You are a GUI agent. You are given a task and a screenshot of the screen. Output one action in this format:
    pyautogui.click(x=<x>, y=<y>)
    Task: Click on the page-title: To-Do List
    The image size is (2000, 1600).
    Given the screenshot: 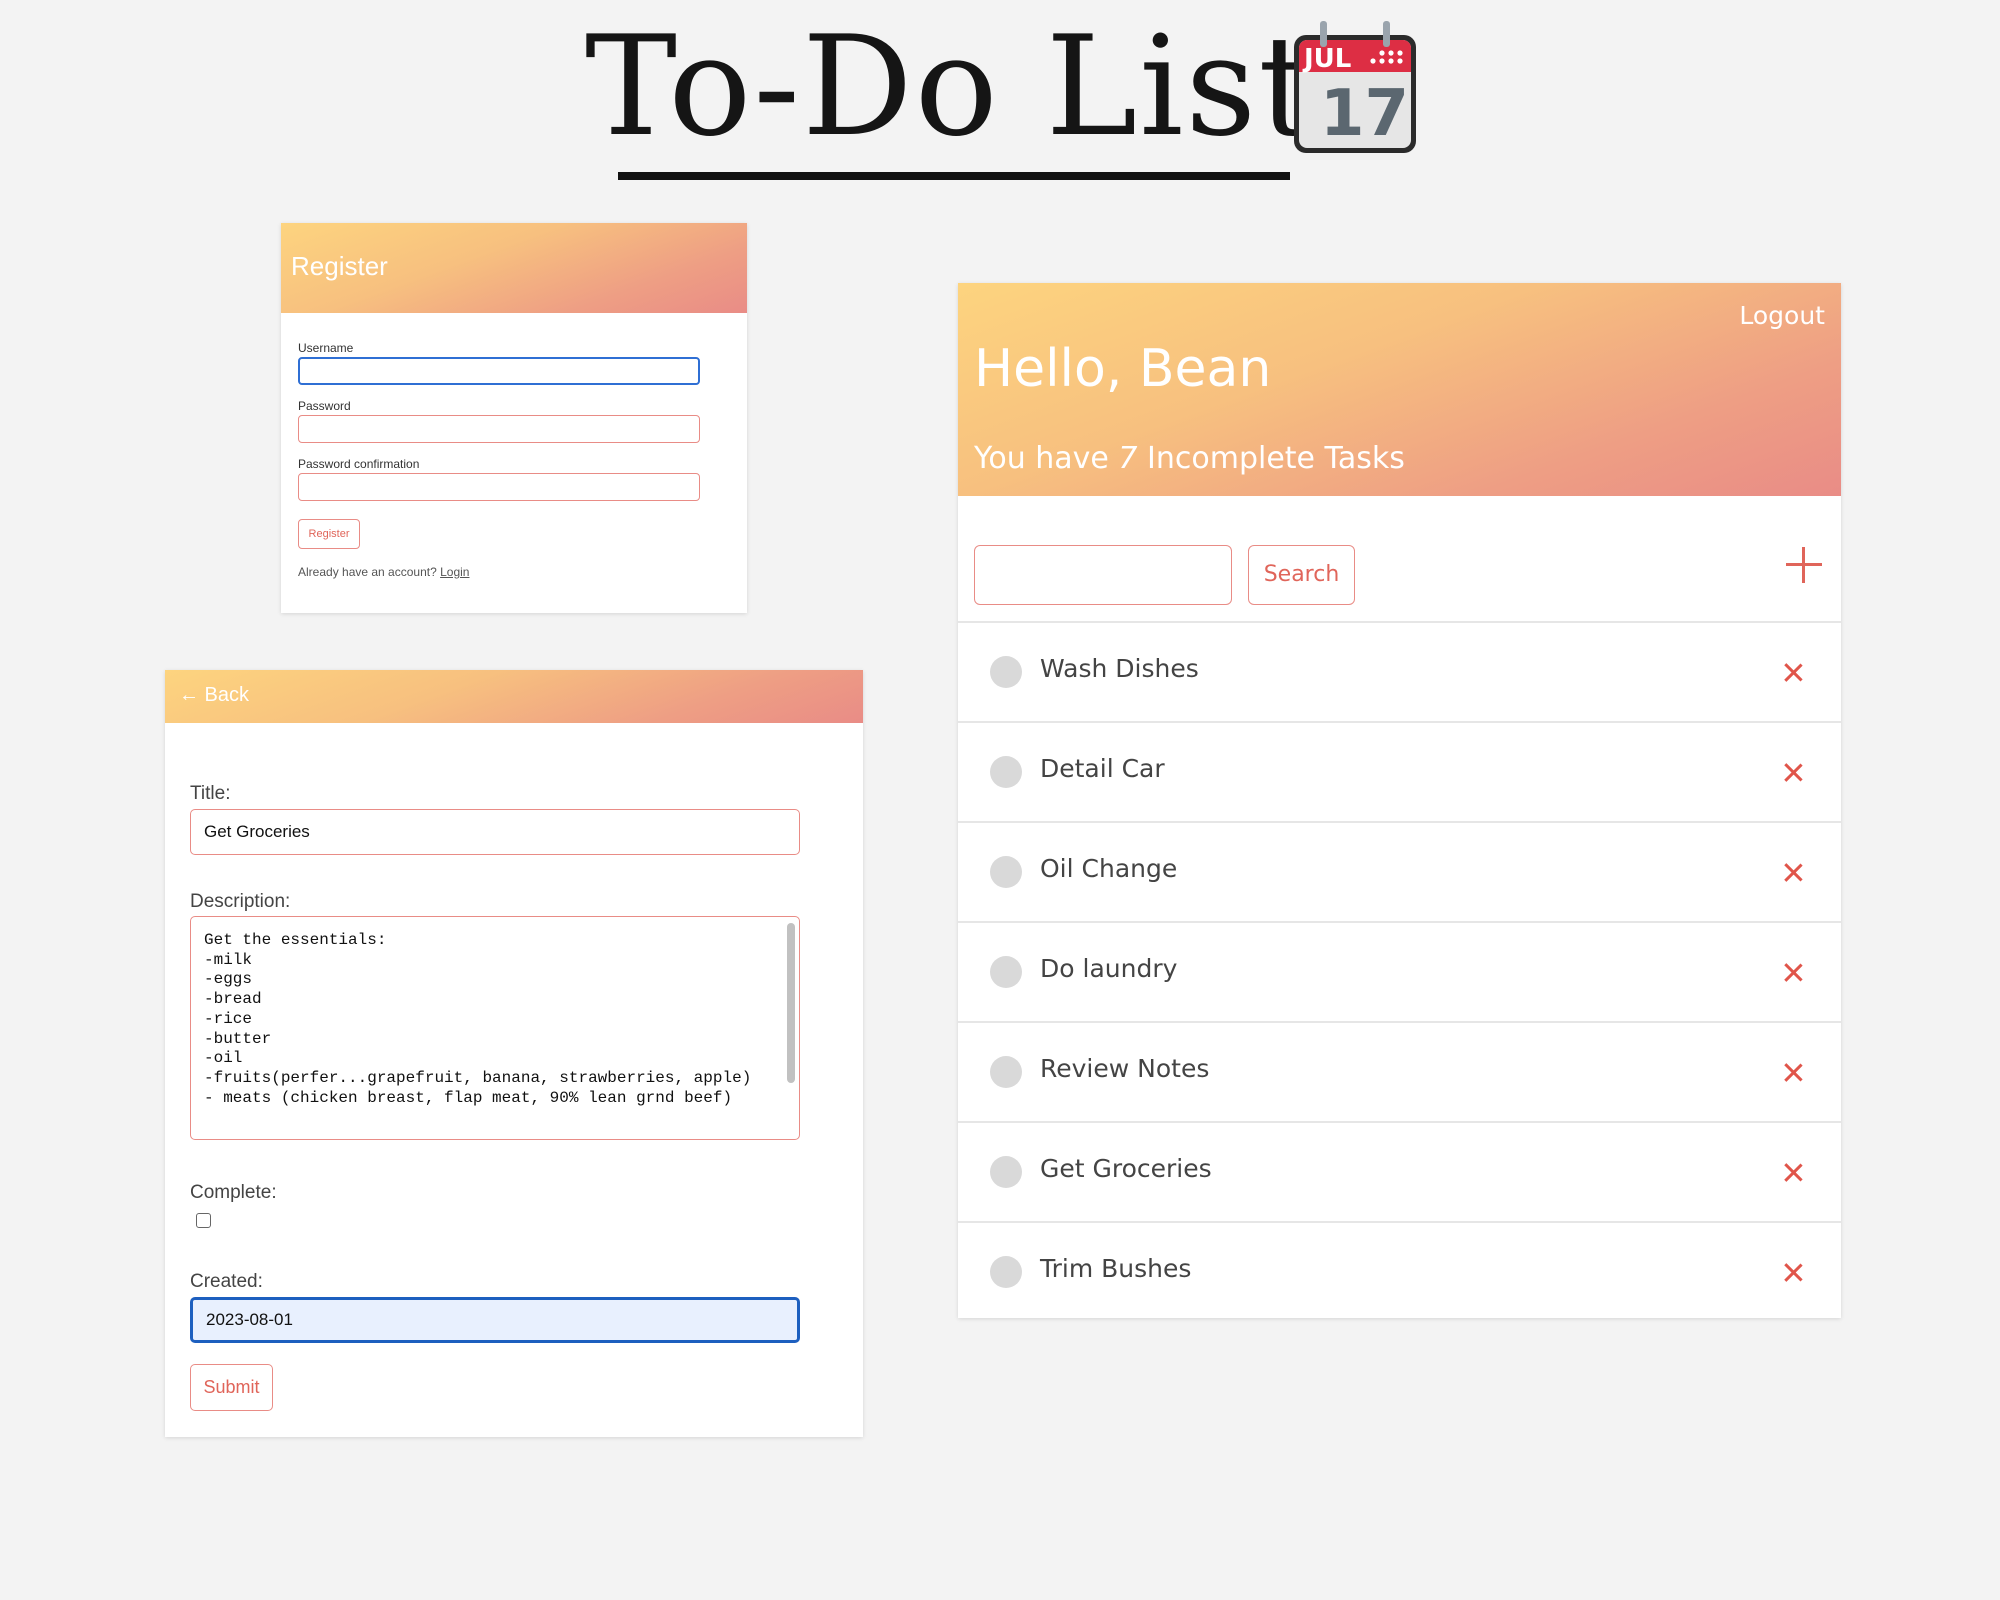 What is the action you would take?
    pyautogui.click(x=950, y=86)
    